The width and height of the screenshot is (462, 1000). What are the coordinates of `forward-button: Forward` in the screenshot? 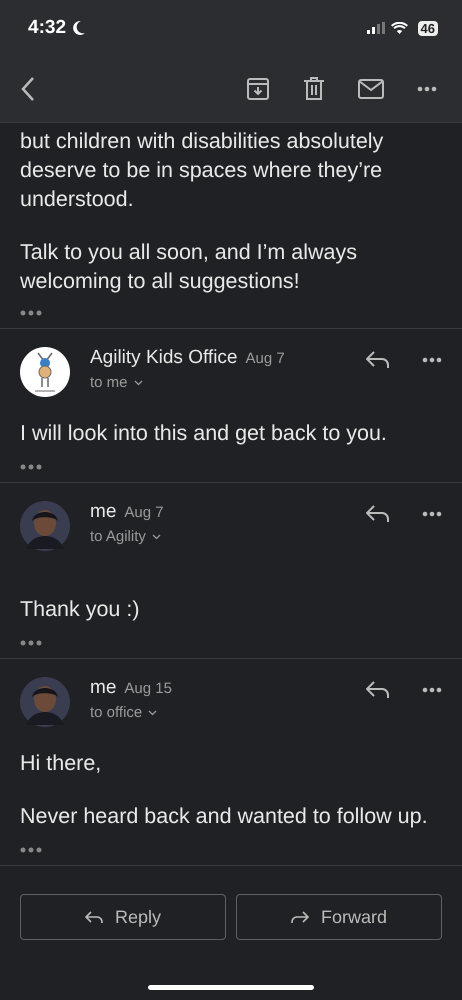 It's located at (339, 917).